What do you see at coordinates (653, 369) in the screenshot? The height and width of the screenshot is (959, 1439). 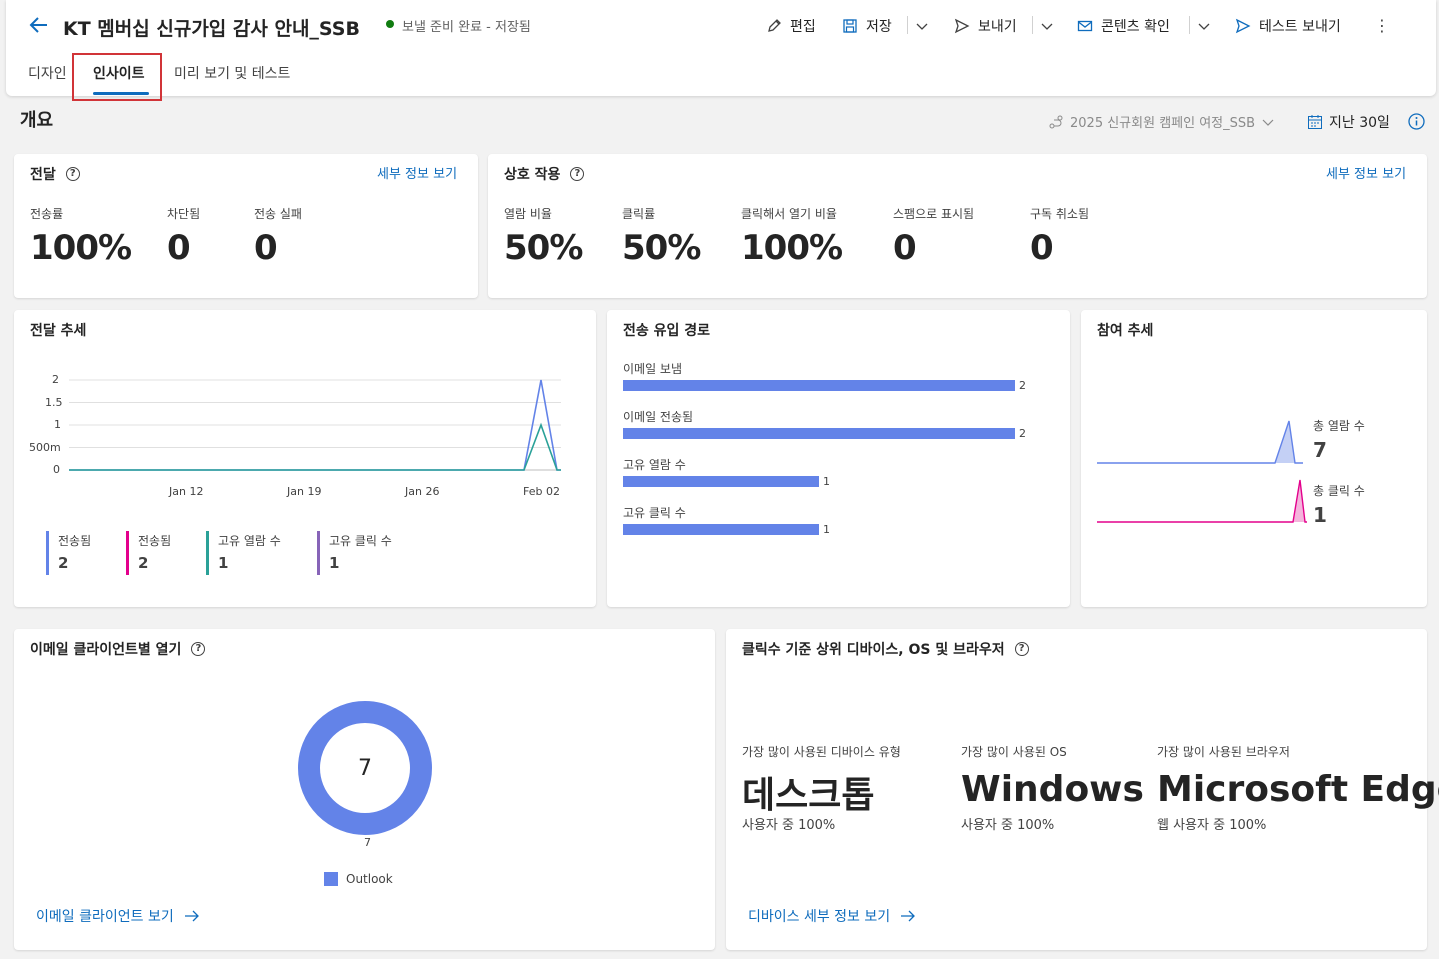 I see `funnel-label: 이메일 보냄` at bounding box center [653, 369].